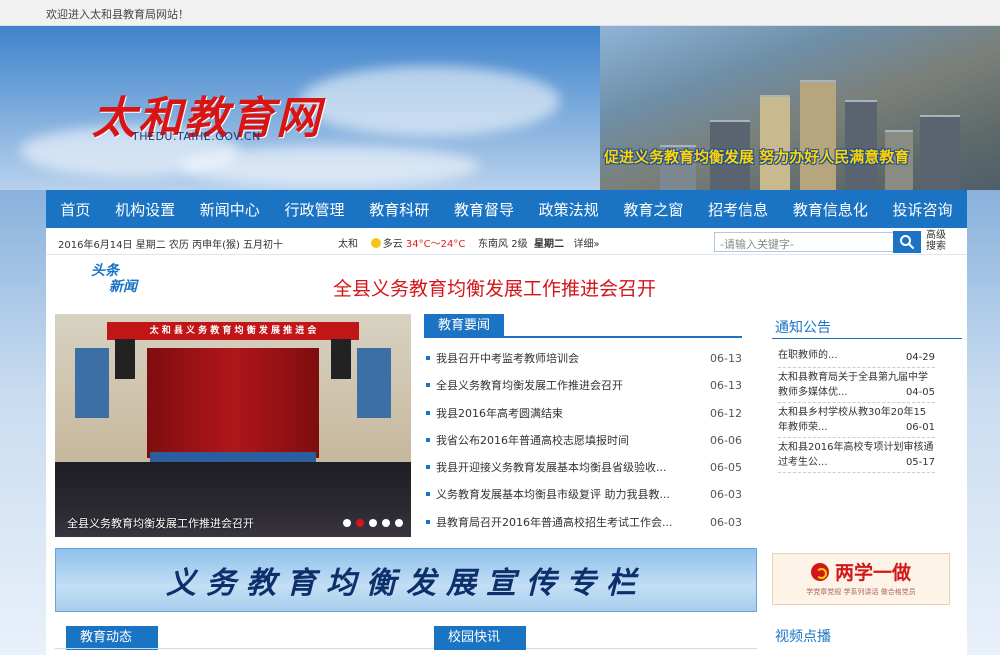 The width and height of the screenshot is (1000, 655). What do you see at coordinates (464, 326) in the screenshot?
I see `tab-education-news: 教育要闻` at bounding box center [464, 326].